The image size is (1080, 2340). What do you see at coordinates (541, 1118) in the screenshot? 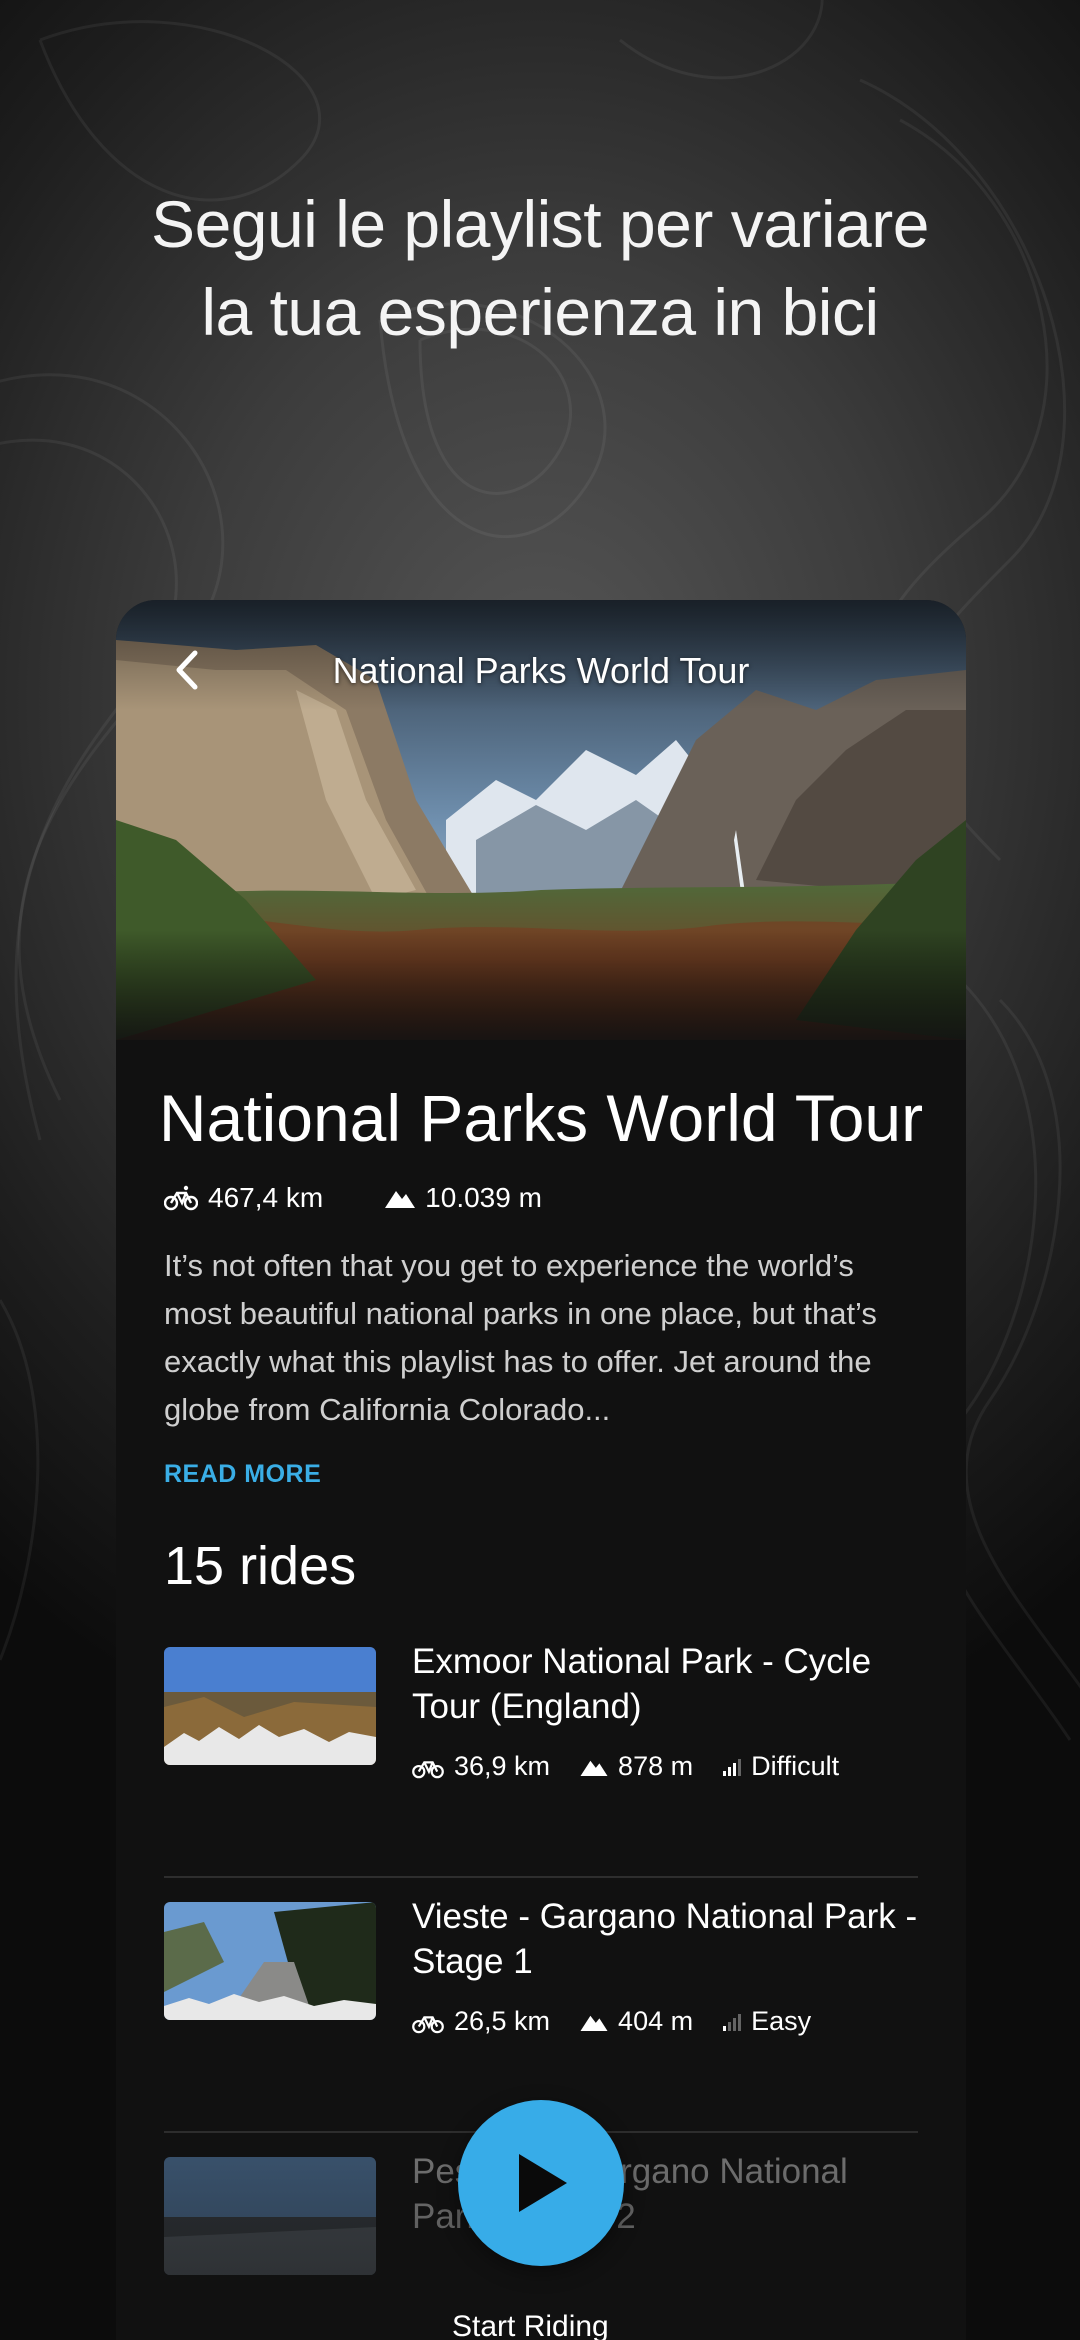
I see `playlist-title: National Parks World Tour` at bounding box center [541, 1118].